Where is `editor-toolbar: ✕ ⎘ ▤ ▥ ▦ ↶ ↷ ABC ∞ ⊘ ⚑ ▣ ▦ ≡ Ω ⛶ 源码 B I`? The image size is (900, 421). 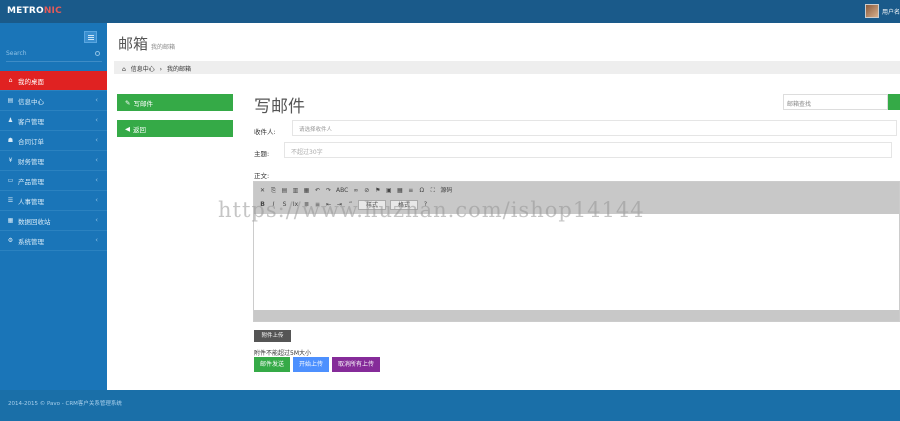 editor-toolbar: ✕ ⎘ ▤ ▥ ▦ ↶ ↷ ABC ∞ ⊘ ⚑ ▣ ▦ ≡ Ω ⛶ 源码 B I is located at coordinates (576, 198).